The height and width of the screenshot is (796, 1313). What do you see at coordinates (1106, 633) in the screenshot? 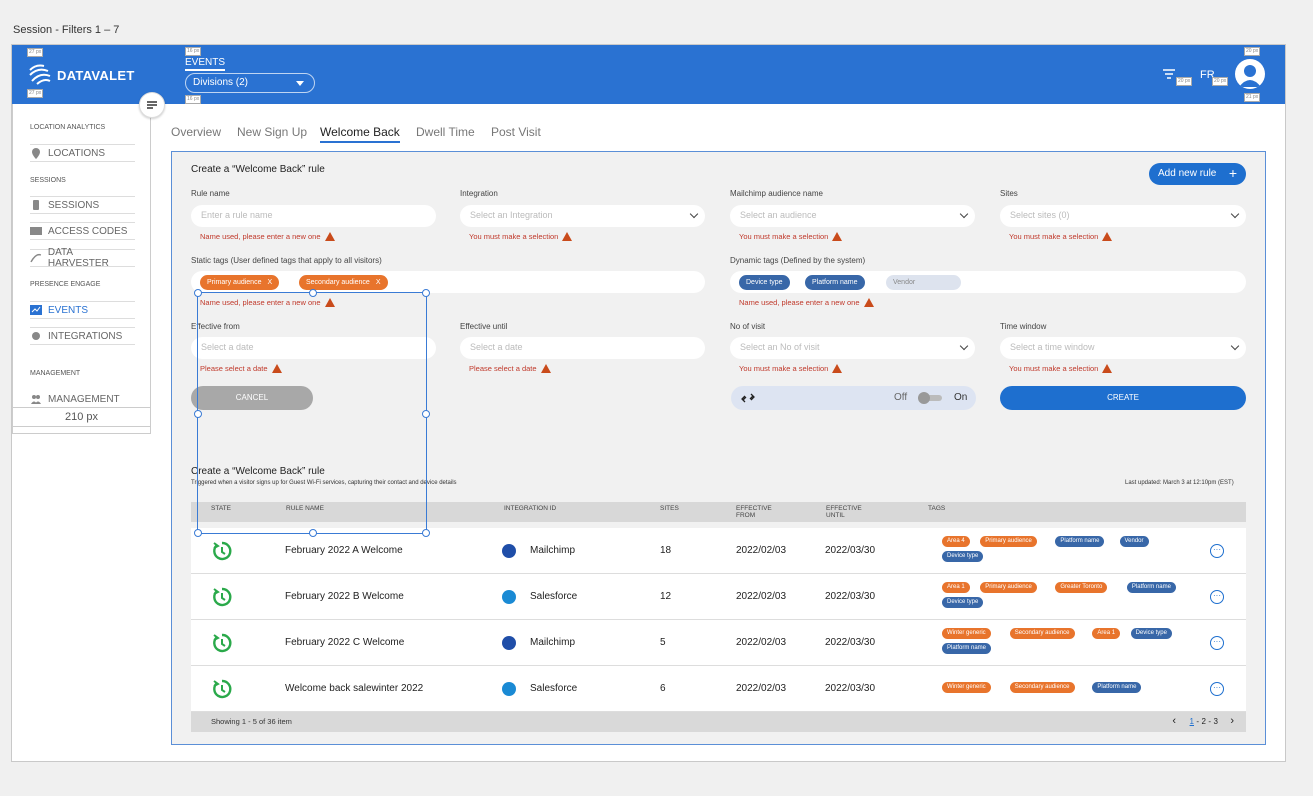
I see `tag-chip: Area 1` at bounding box center [1106, 633].